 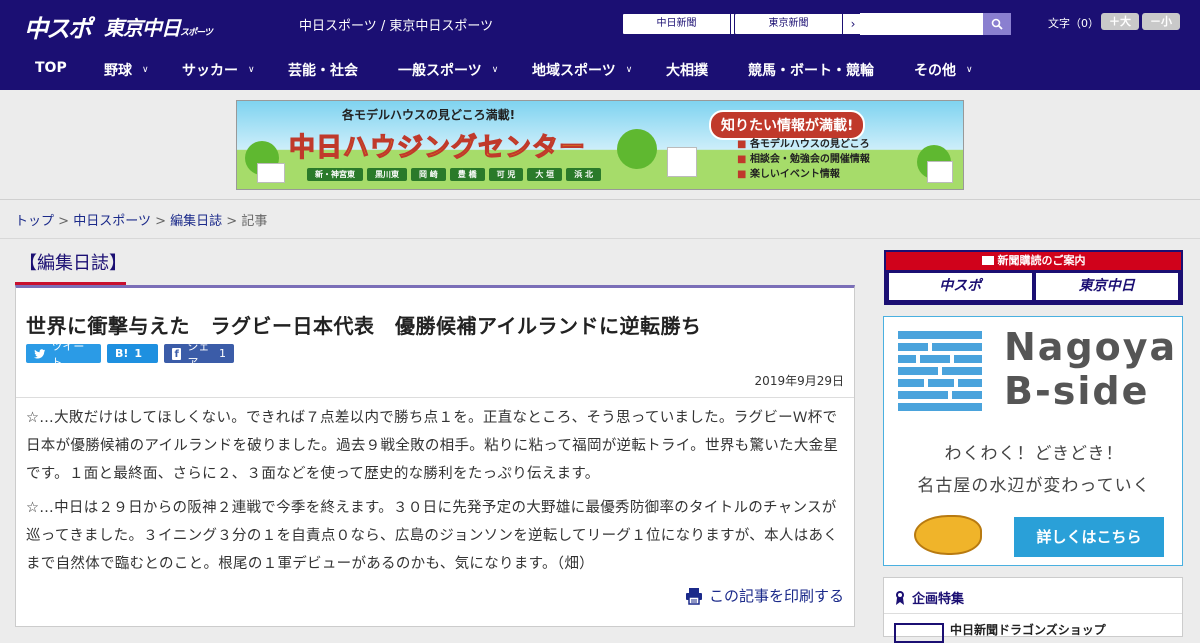 I want to click on special-features-label: 企画特集, so click(x=938, y=599).